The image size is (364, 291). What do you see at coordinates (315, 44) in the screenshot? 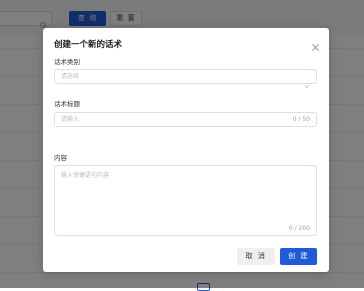
I see `close-icon` at bounding box center [315, 44].